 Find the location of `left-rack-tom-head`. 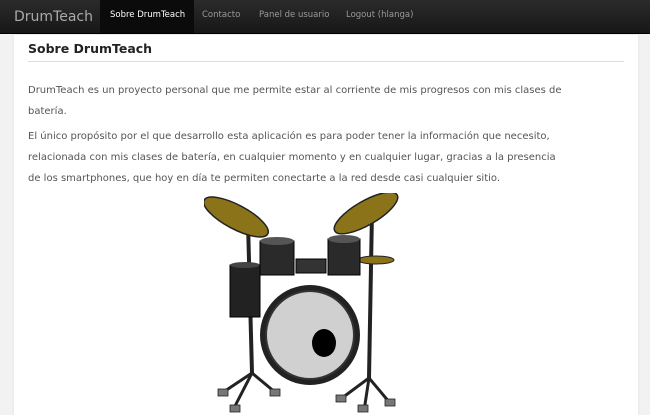

left-rack-tom-head is located at coordinates (277, 241).